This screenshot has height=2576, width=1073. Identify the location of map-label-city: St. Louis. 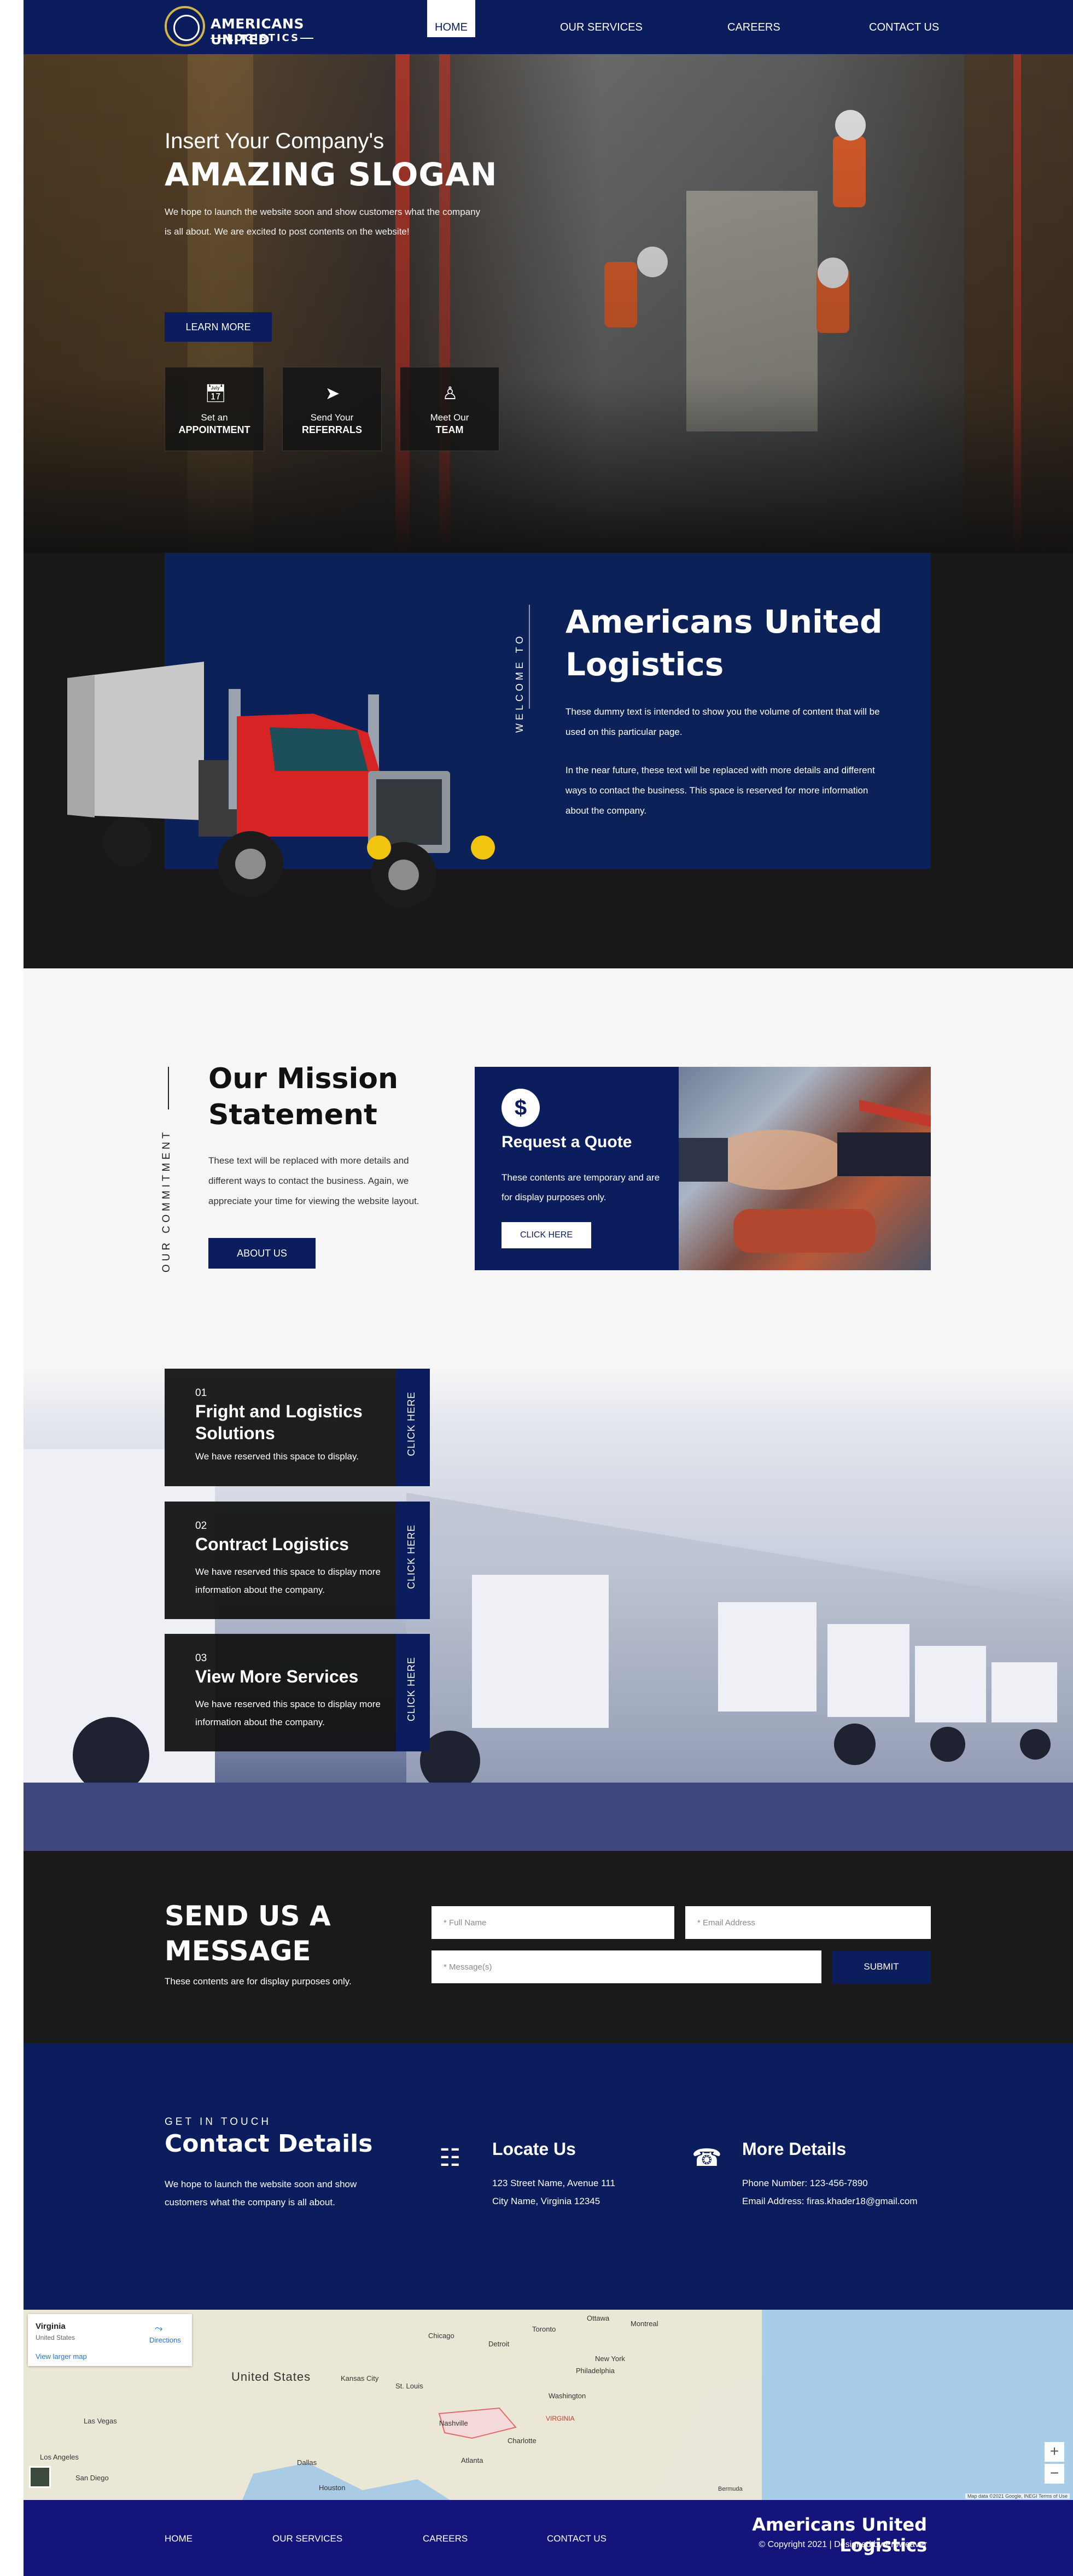
(409, 2386).